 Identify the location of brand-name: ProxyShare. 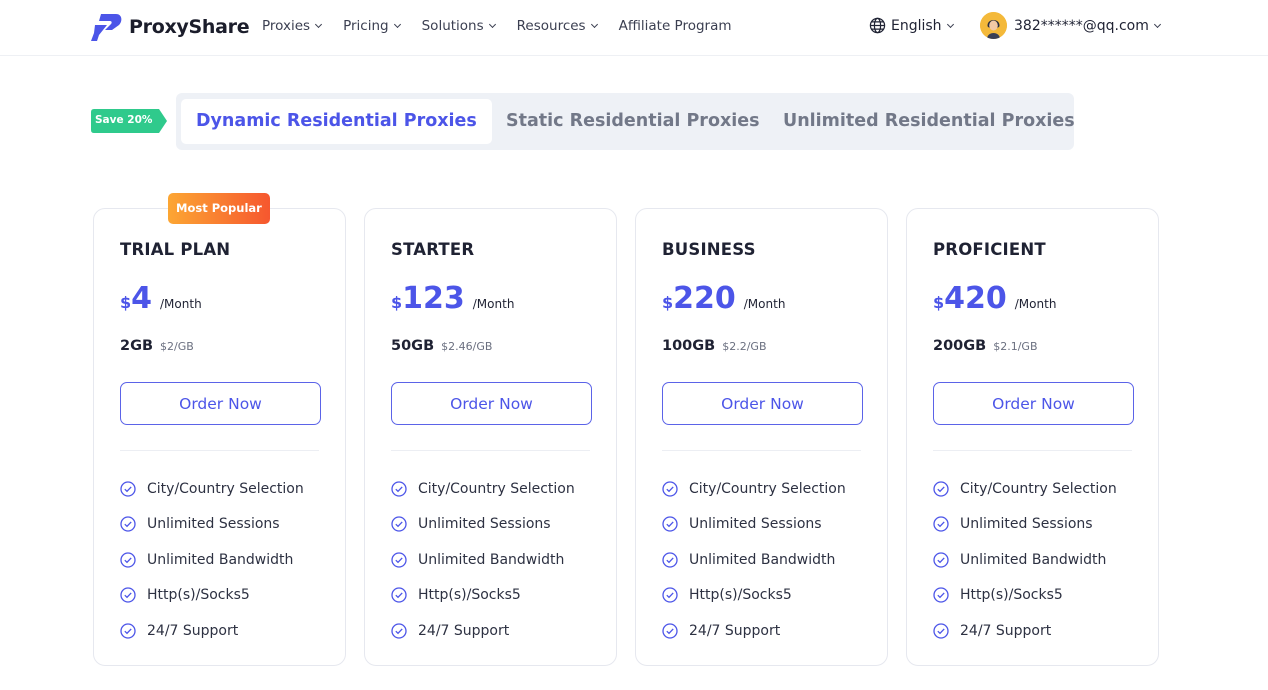
(189, 27).